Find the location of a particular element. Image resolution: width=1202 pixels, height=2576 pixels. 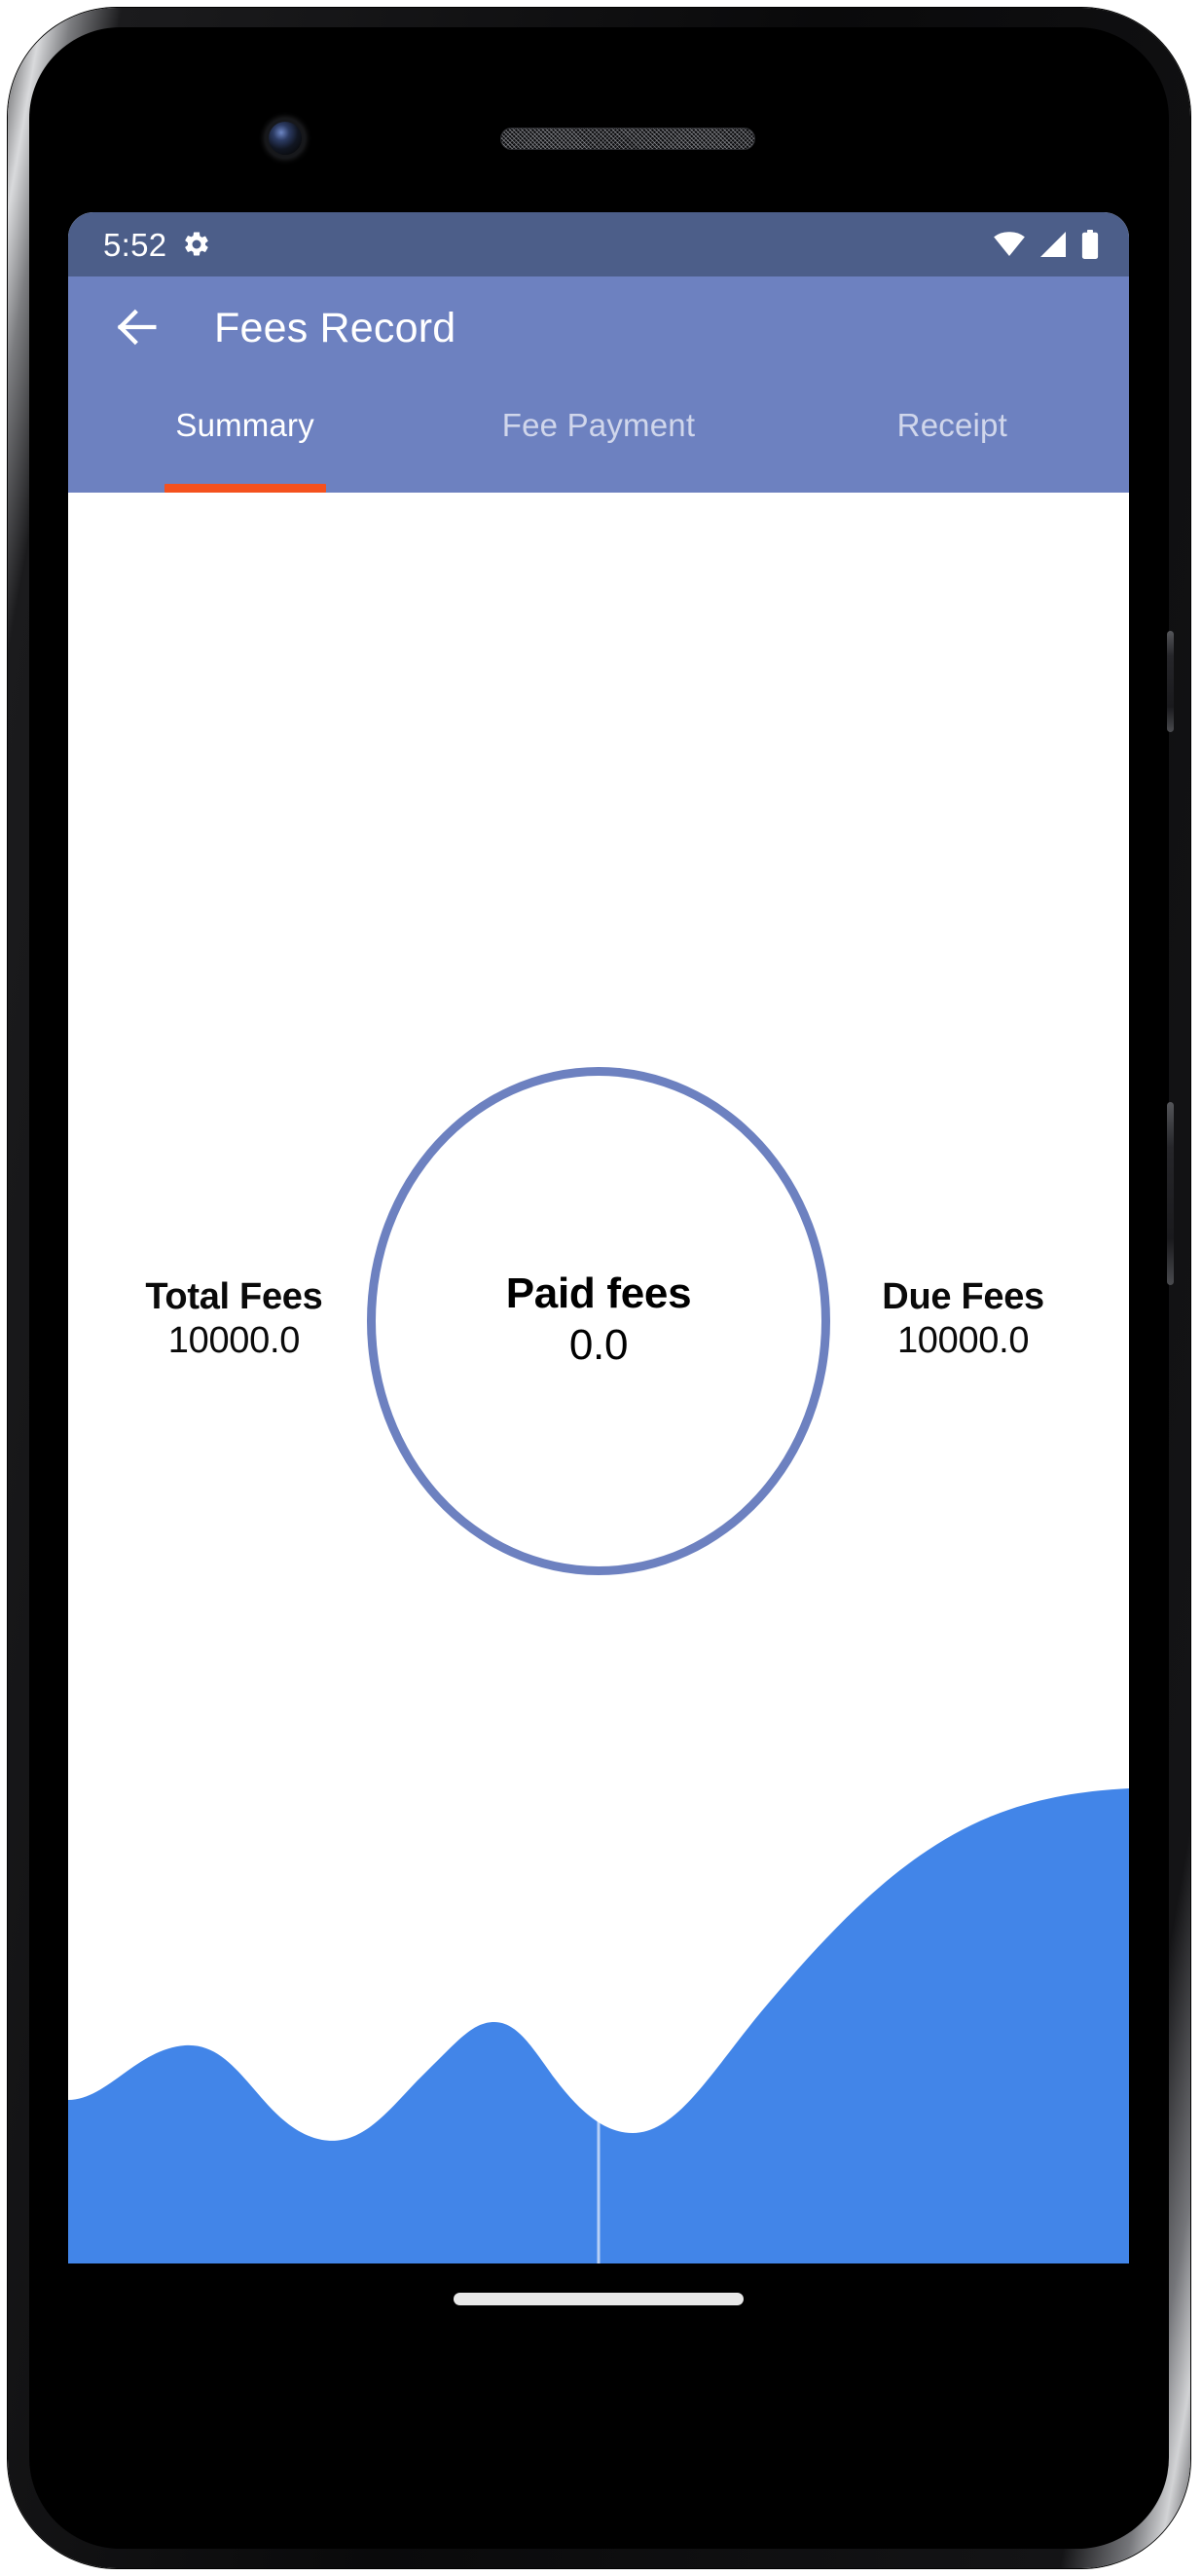

app-bar: Fees Record is located at coordinates (598, 328).